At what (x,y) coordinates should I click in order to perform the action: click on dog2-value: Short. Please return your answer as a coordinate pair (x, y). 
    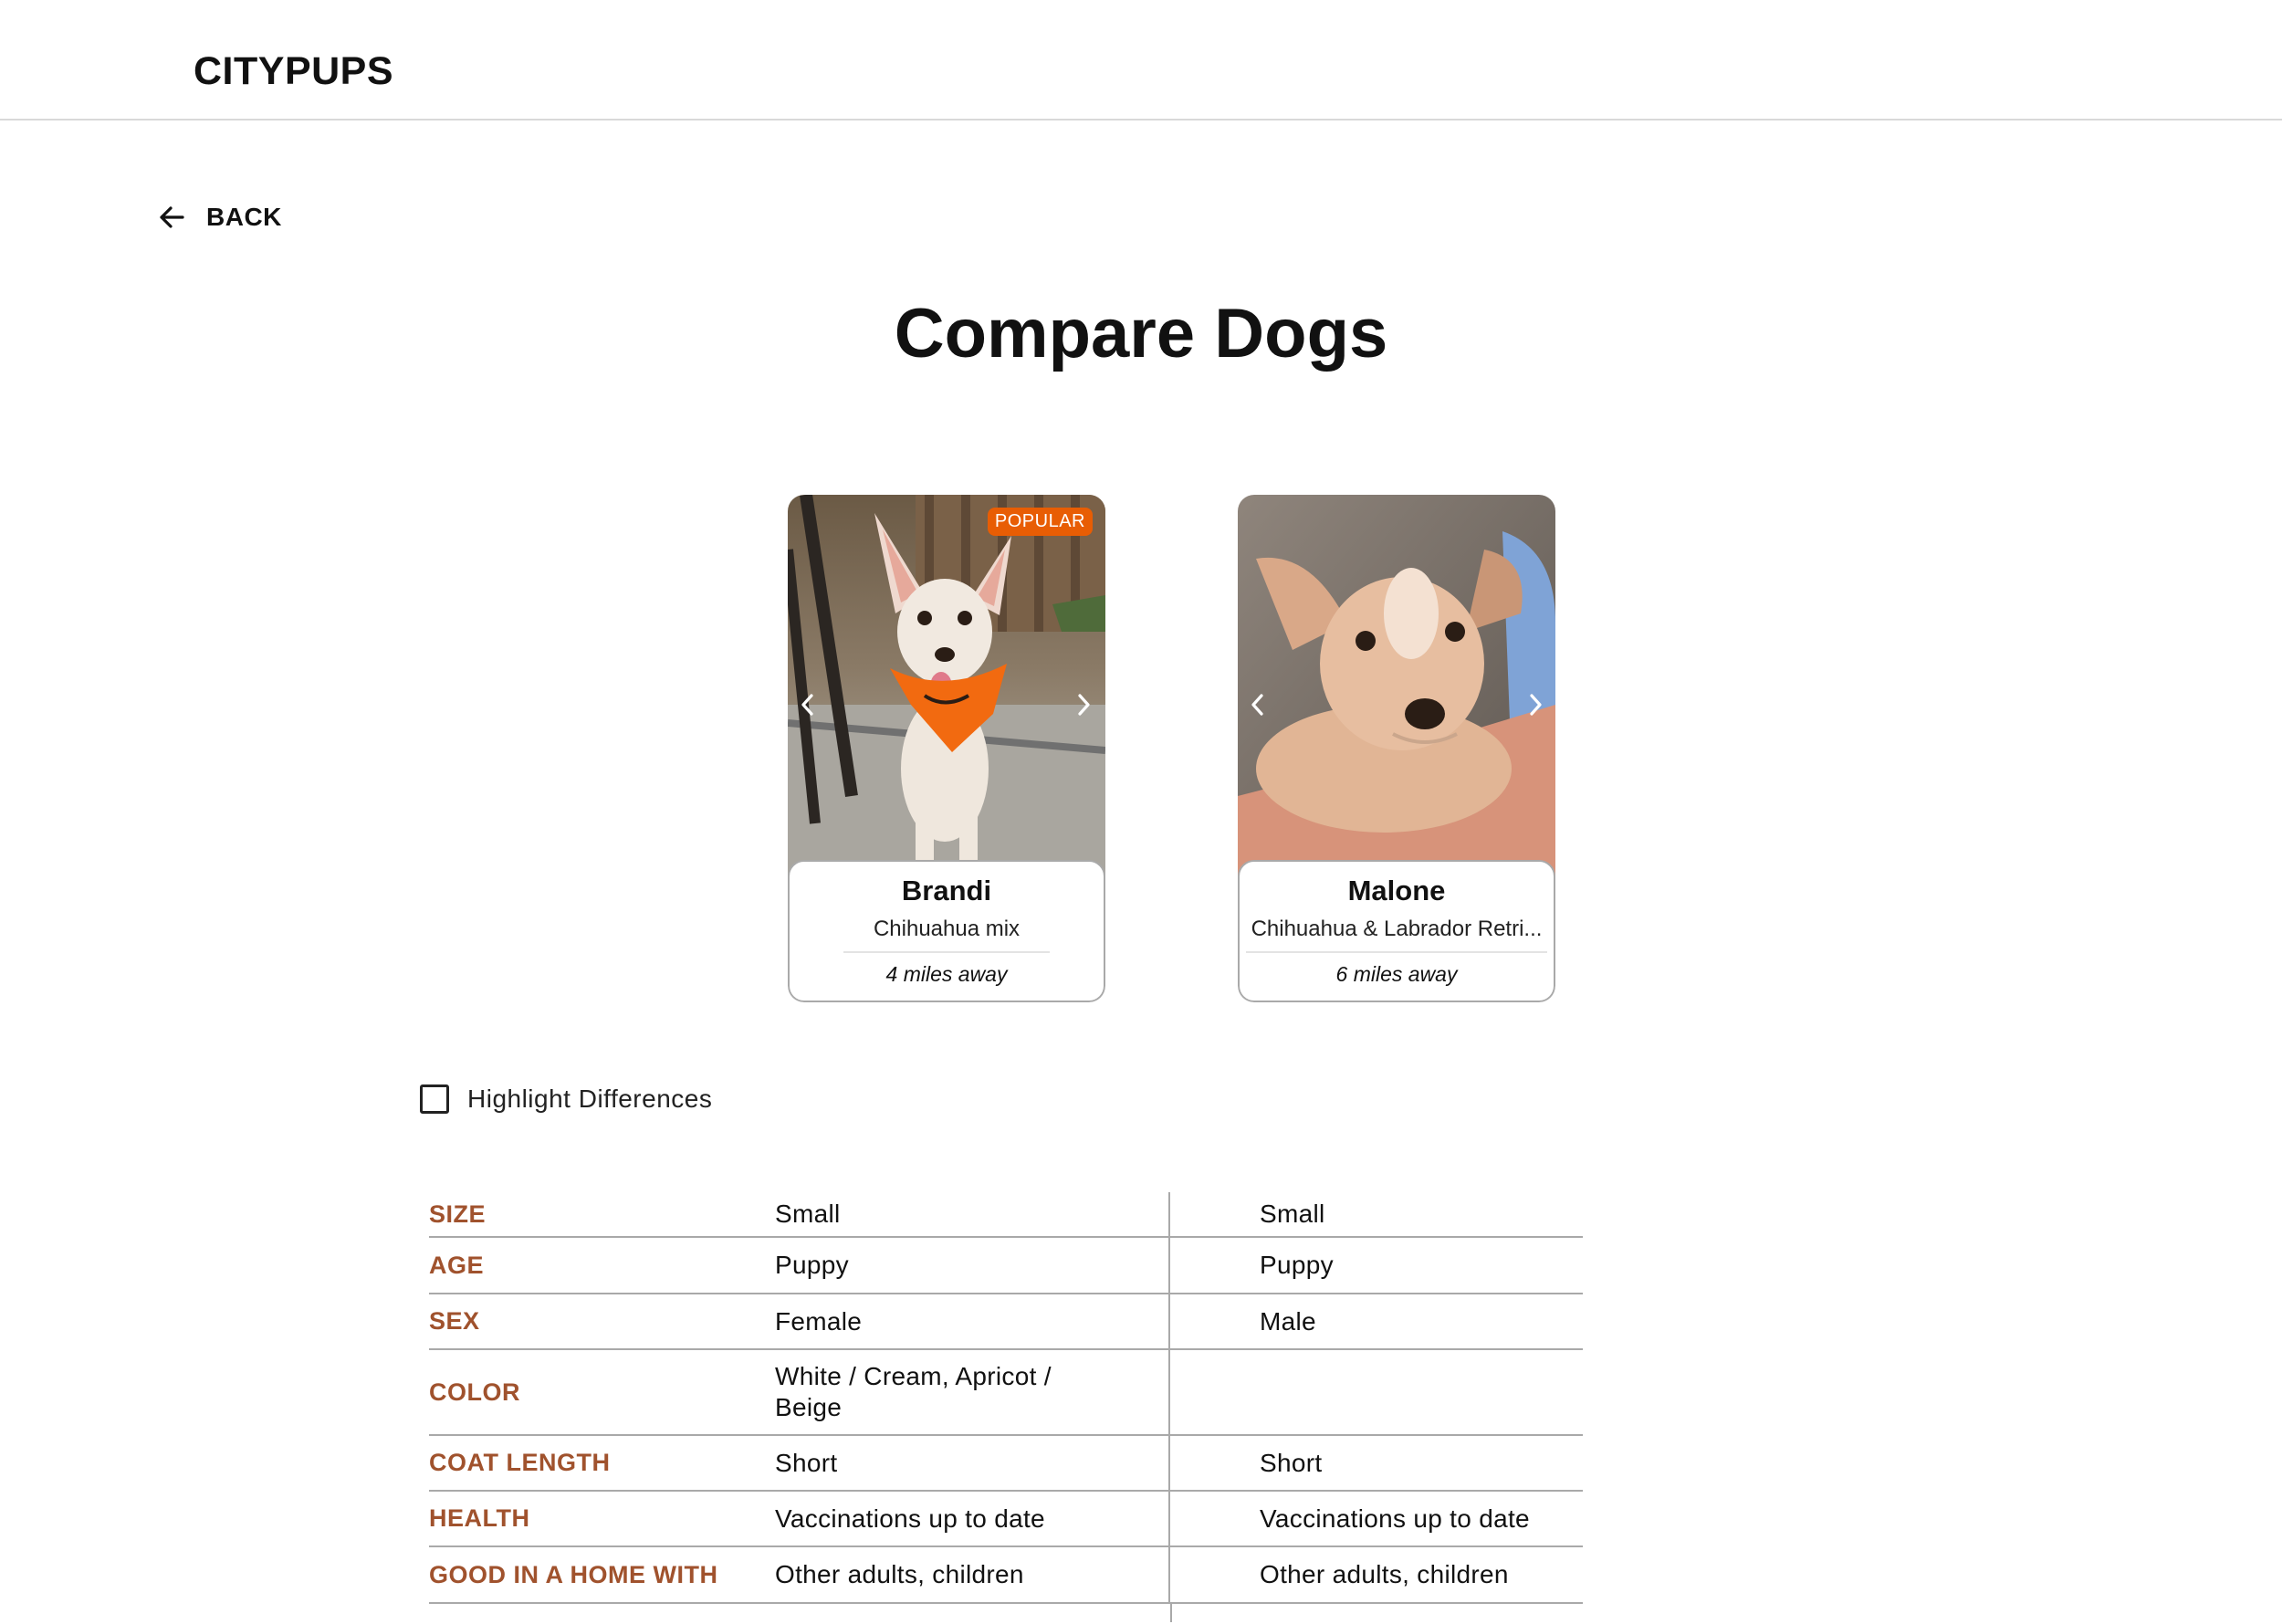
    Looking at the image, I should click on (1291, 1462).